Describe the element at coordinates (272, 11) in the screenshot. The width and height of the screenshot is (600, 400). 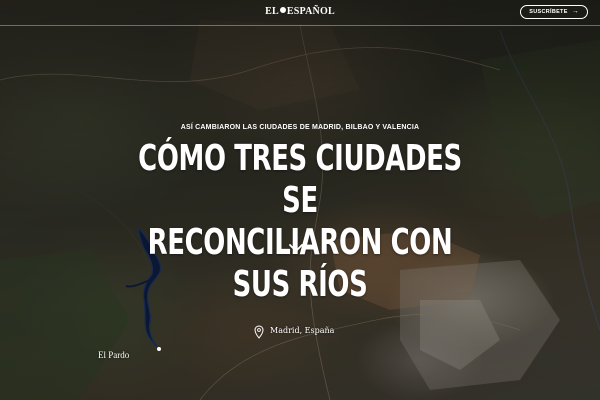
I see `logo-text-left: EL` at that location.